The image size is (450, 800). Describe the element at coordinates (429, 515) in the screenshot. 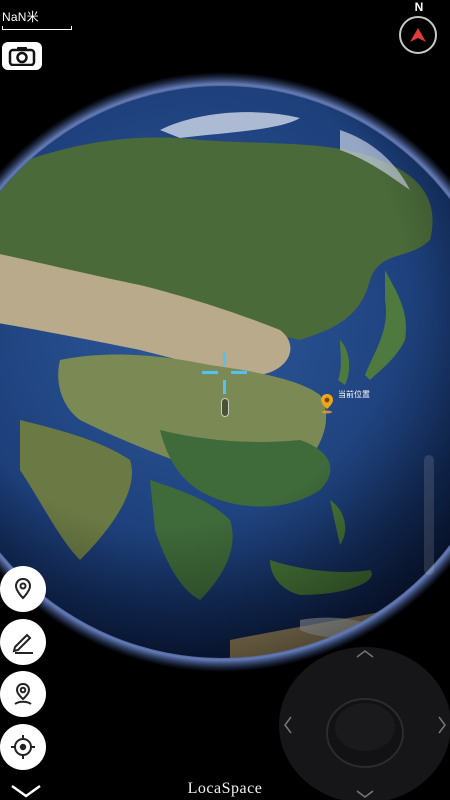

I see `zoom-slider` at that location.